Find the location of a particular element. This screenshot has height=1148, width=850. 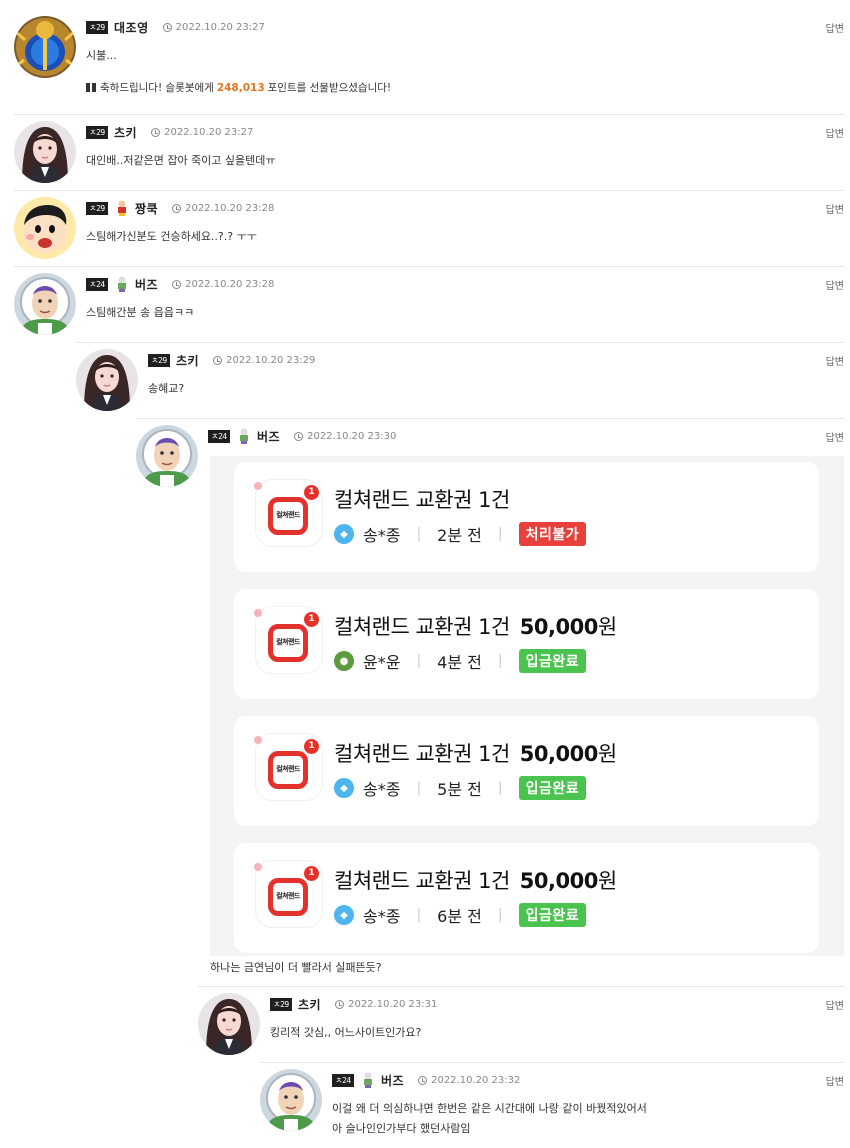

card-details: ◆ 송*종 | 2분 전 | 처리불가 is located at coordinates (460, 534).